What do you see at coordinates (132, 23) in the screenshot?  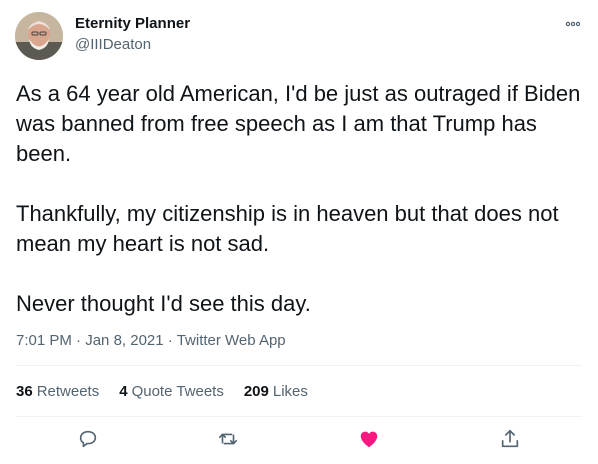 I see `author-name: Eternity Planner` at bounding box center [132, 23].